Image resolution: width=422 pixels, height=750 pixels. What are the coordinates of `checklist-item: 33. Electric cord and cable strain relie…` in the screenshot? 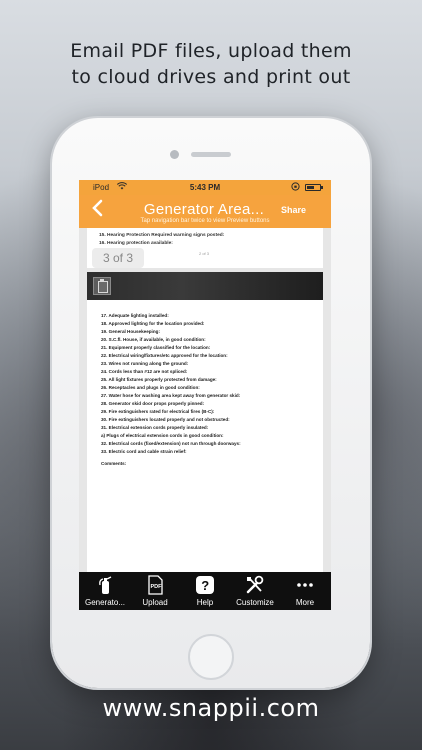 It's located at (144, 451).